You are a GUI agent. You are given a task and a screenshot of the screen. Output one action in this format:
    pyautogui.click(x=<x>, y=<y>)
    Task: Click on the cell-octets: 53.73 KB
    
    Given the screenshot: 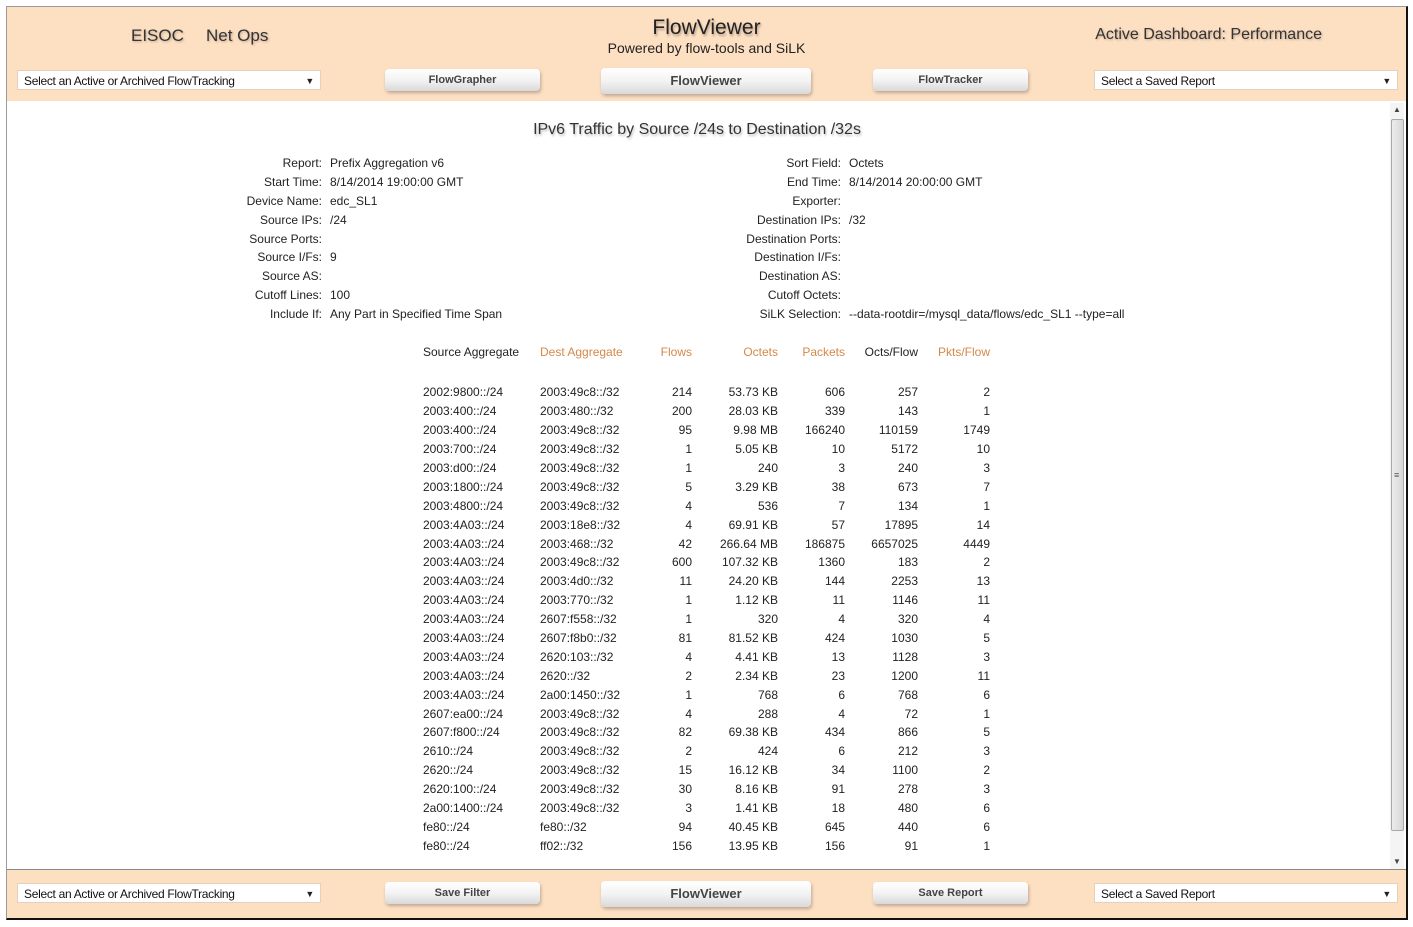 What is the action you would take?
    pyautogui.click(x=753, y=392)
    